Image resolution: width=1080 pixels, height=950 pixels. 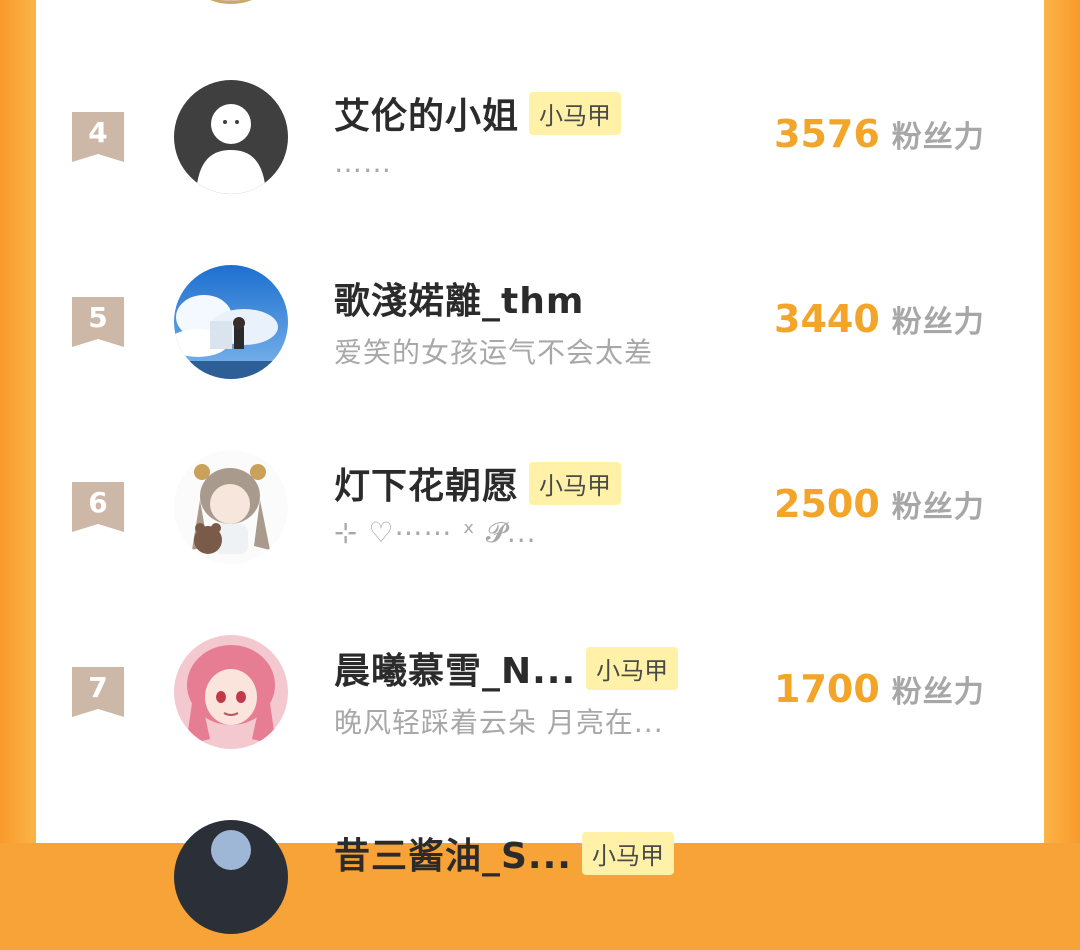 I want to click on rank-badge: 4, so click(x=98, y=137).